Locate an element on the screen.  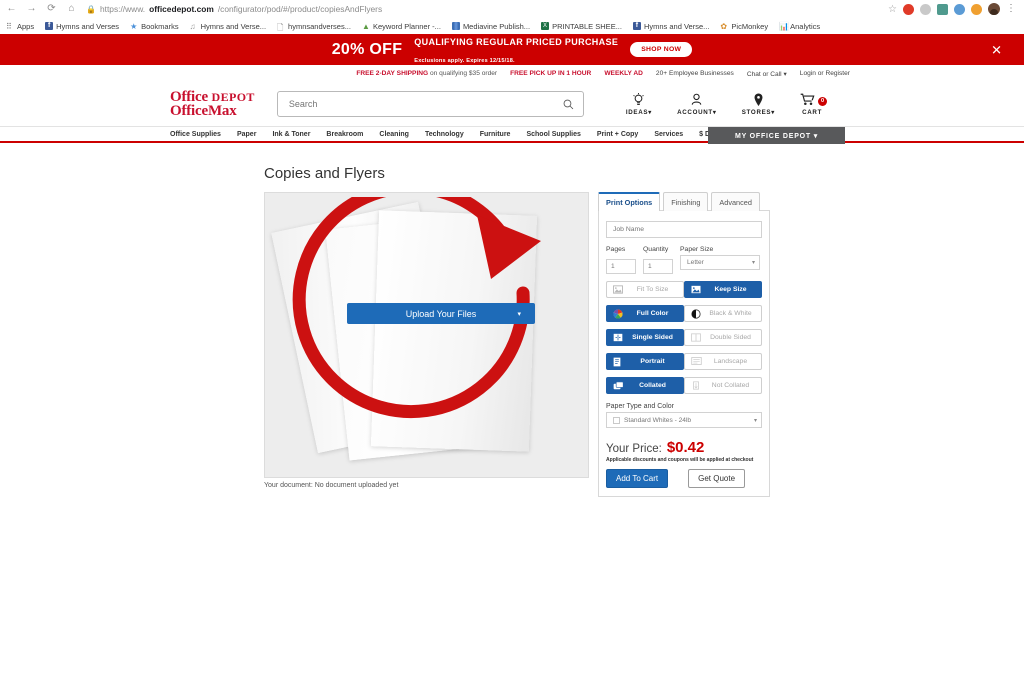
keep-size-option: Keep Size is located at coordinates (723, 289).